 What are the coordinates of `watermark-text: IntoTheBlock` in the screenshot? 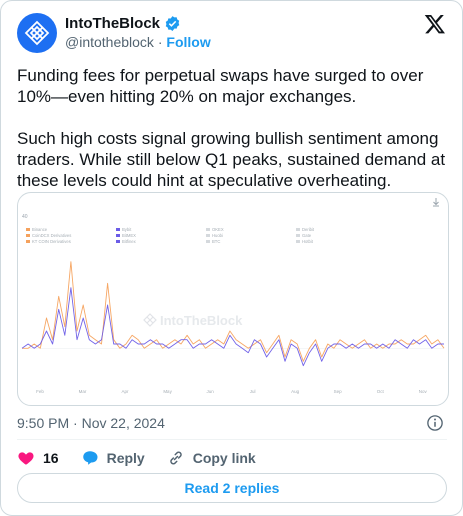 It's located at (201, 320).